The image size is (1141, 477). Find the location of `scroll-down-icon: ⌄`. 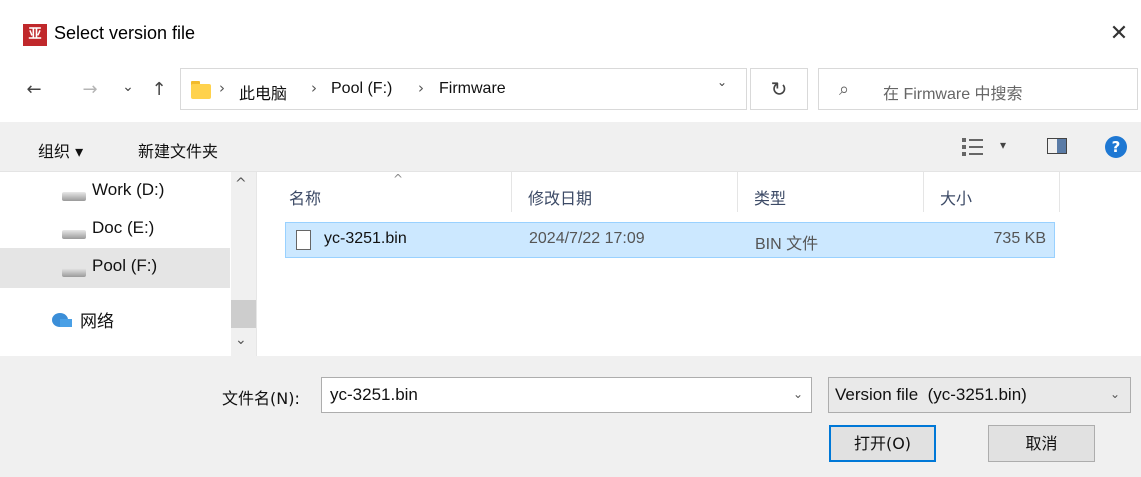

scroll-down-icon: ⌄ is located at coordinates (241, 340).